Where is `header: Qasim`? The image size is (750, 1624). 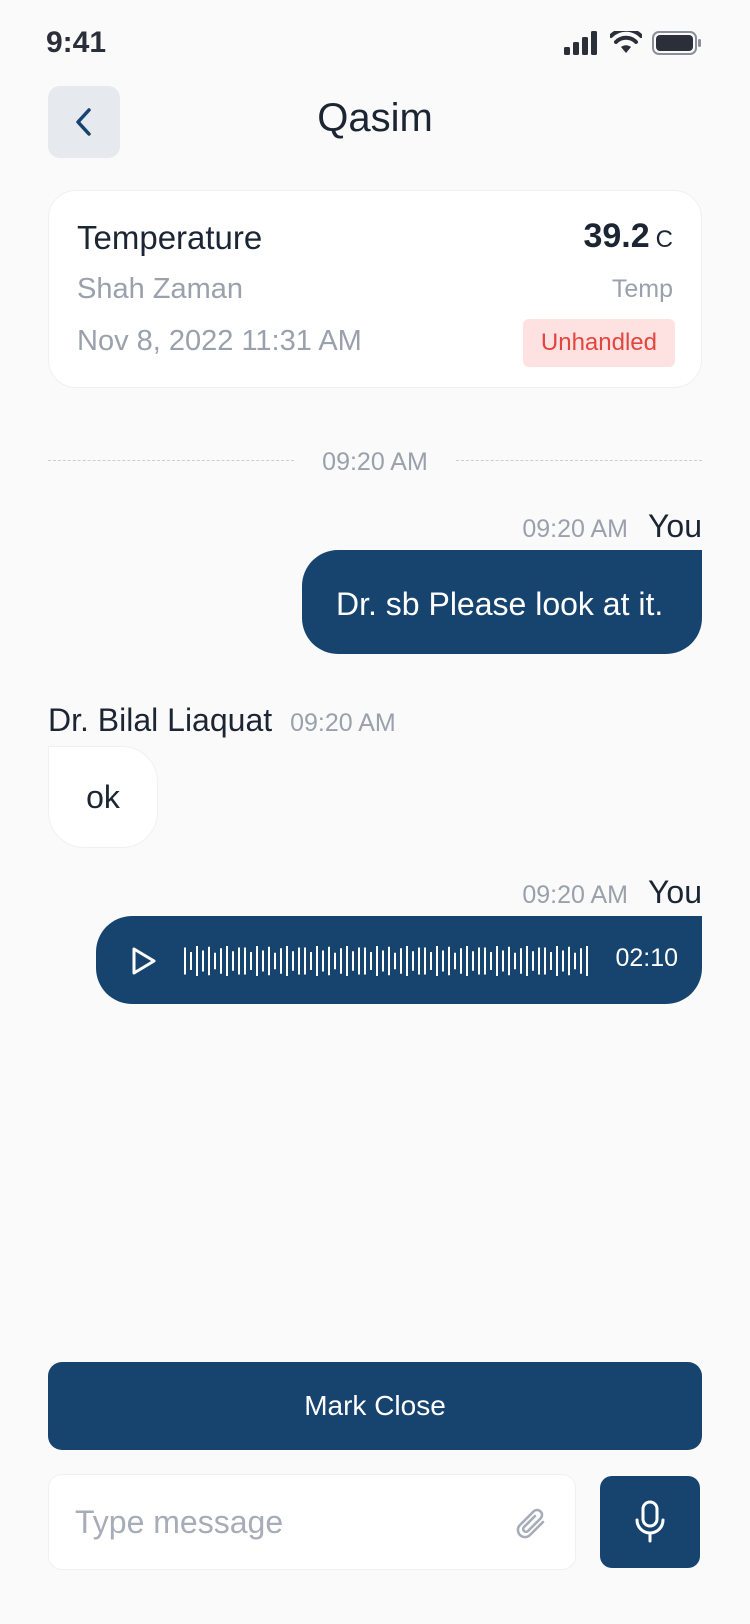
header: Qasim is located at coordinates (375, 122).